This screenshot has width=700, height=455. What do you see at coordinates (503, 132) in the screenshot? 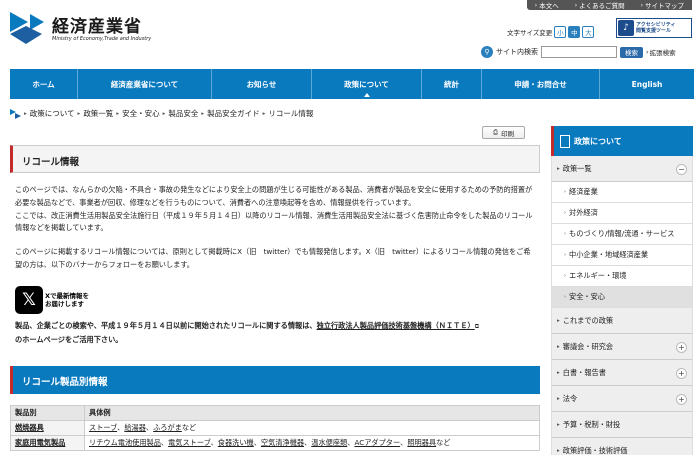
I see `print-button: ⎙ 印刷` at bounding box center [503, 132].